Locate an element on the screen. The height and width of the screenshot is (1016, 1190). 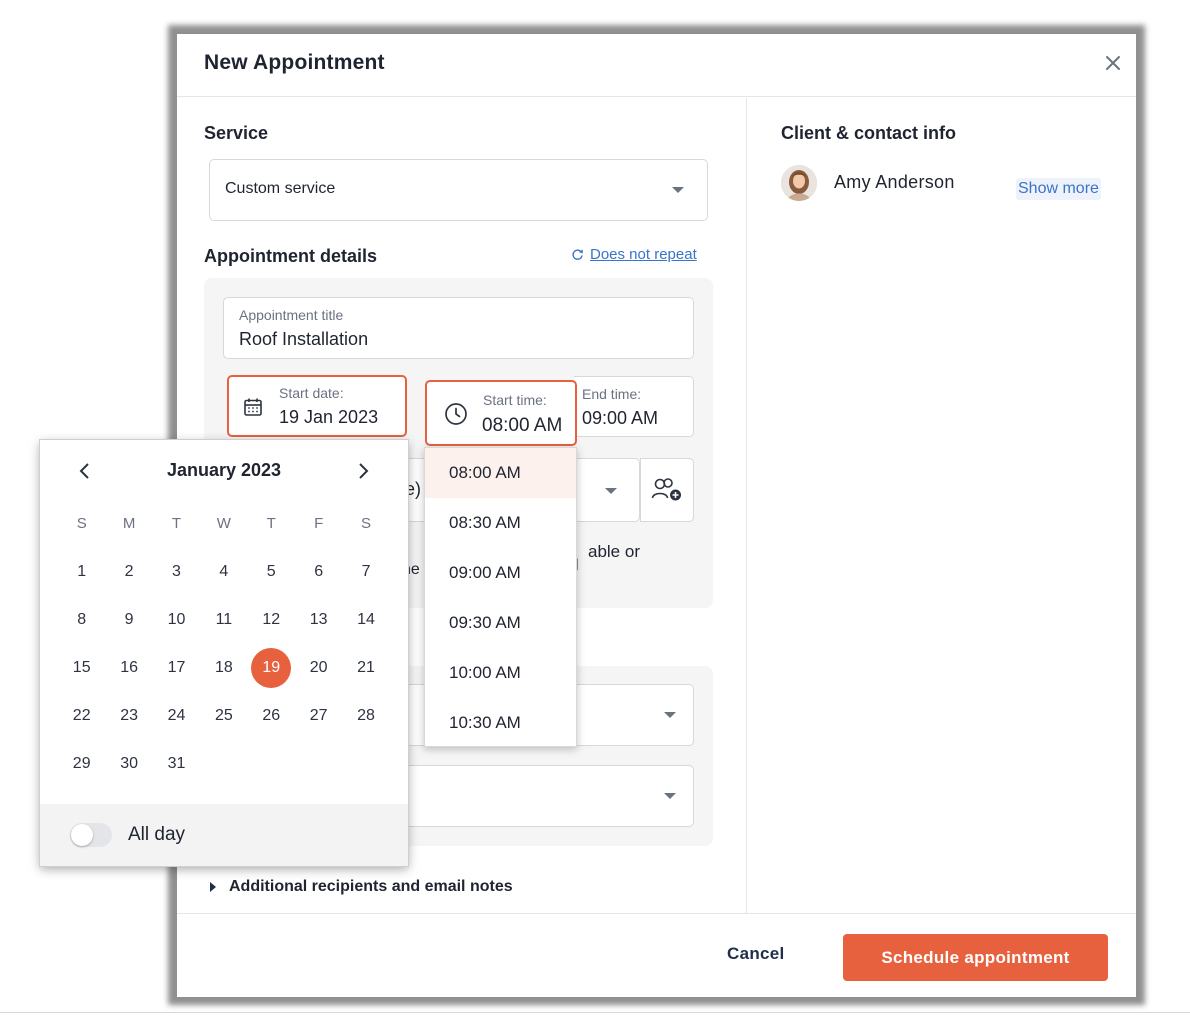
calendar-day-number: 23 is located at coordinates (129, 715).